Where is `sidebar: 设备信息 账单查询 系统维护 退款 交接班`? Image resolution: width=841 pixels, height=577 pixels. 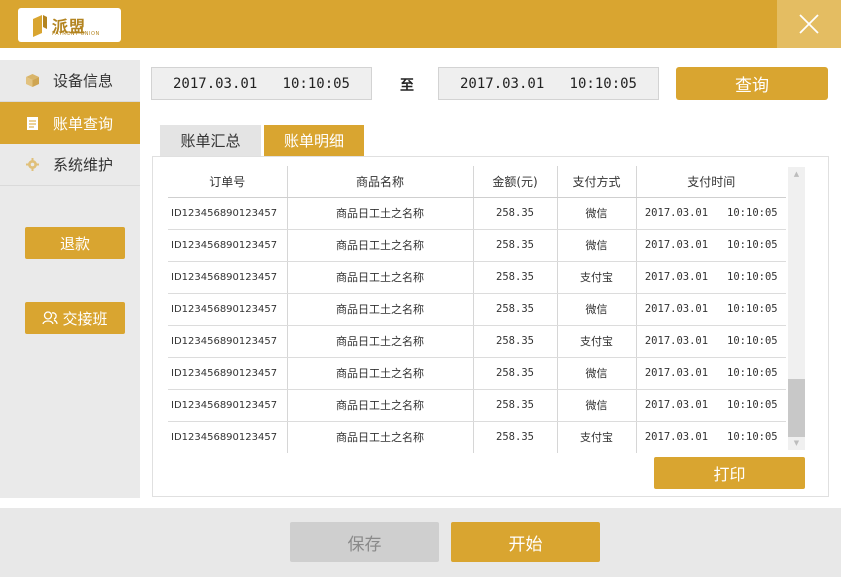
sidebar: 设备信息 账单查询 系统维护 退款 交接班 is located at coordinates (70, 279).